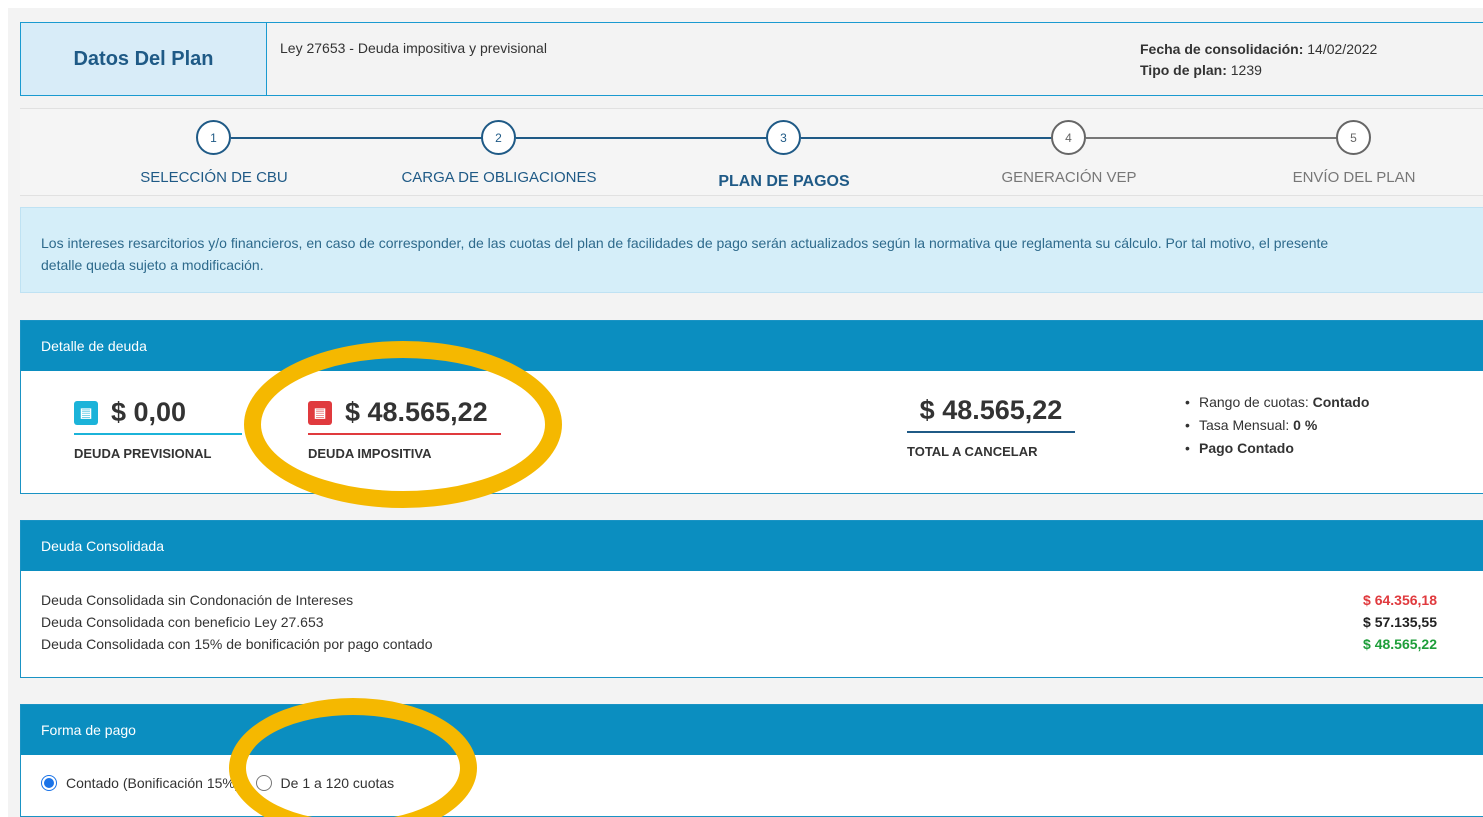 This screenshot has width=1483, height=817. Describe the element at coordinates (404, 434) in the screenshot. I see `deuda-impositiva-underline` at that location.